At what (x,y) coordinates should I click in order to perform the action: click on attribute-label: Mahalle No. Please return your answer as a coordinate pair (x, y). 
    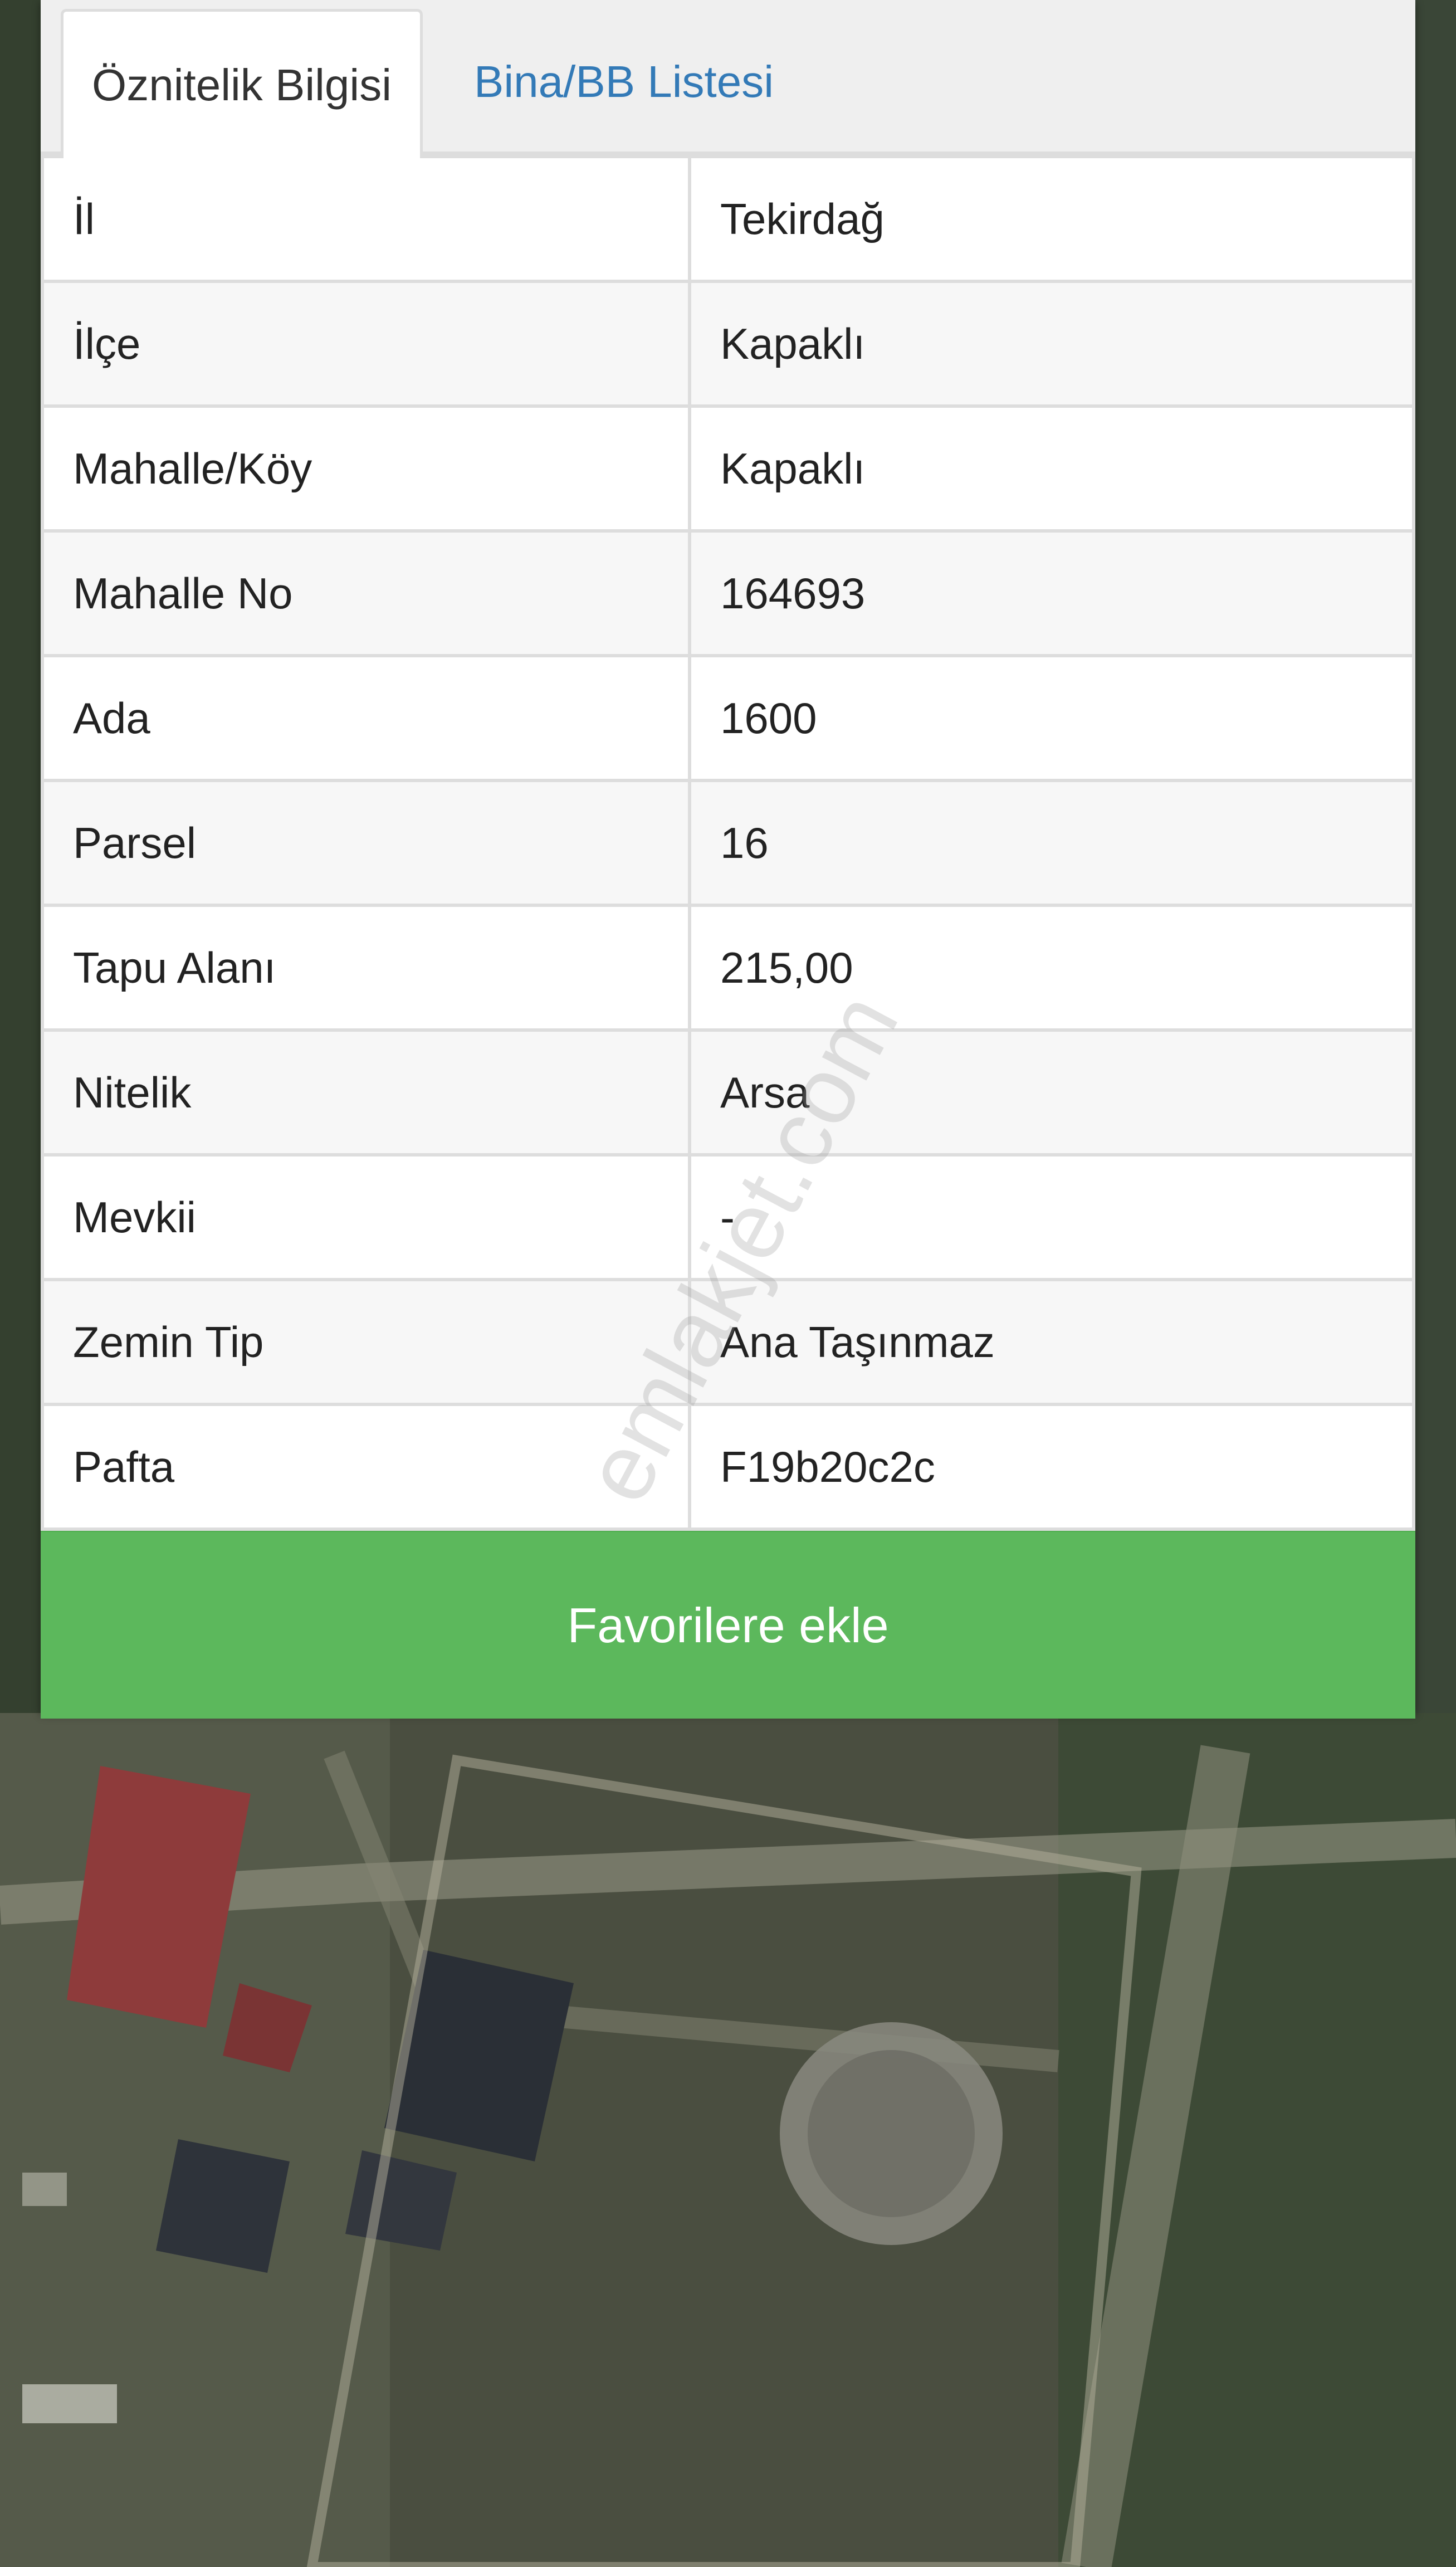
    Looking at the image, I should click on (366, 593).